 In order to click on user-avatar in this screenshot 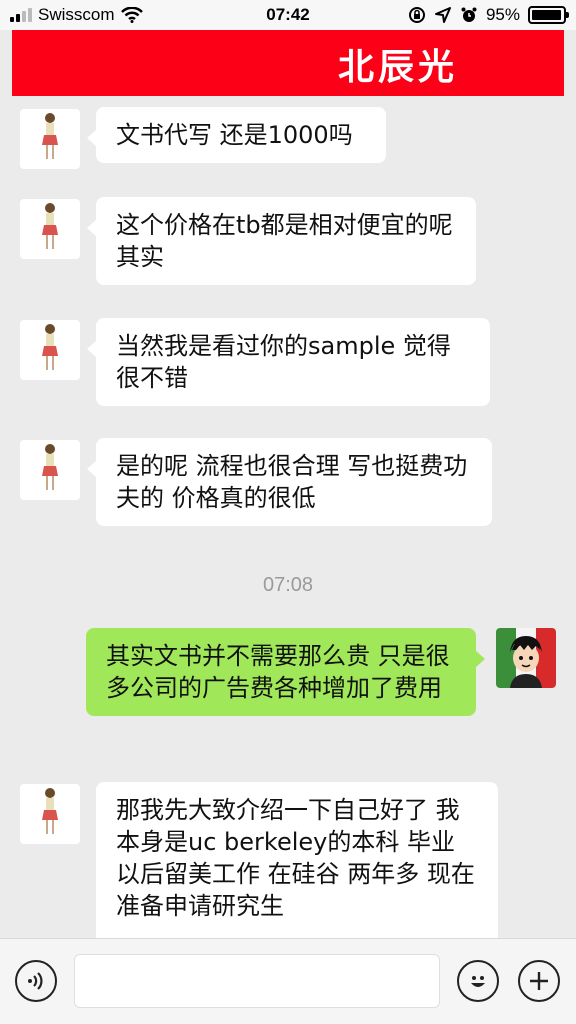, I will do `click(526, 658)`.